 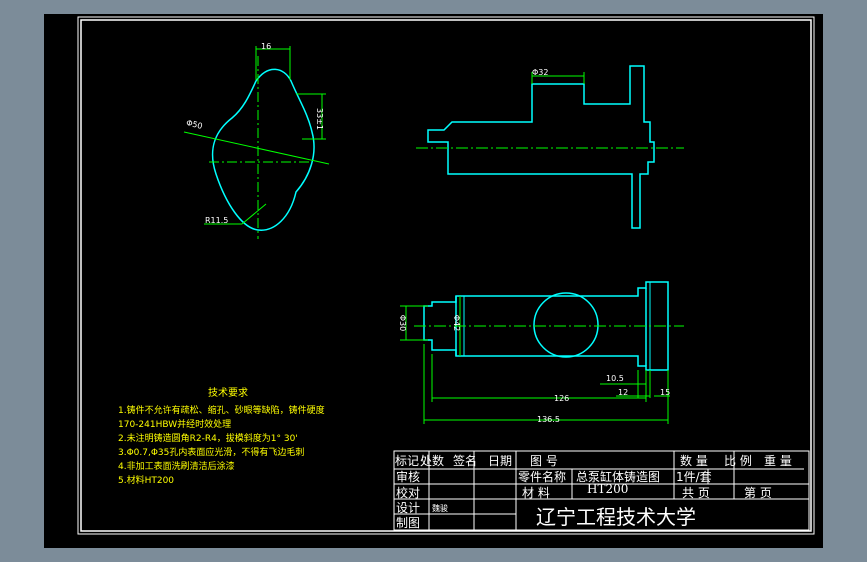 I want to click on tb-school-name: 辽宁工程技术大学, so click(x=616, y=517).